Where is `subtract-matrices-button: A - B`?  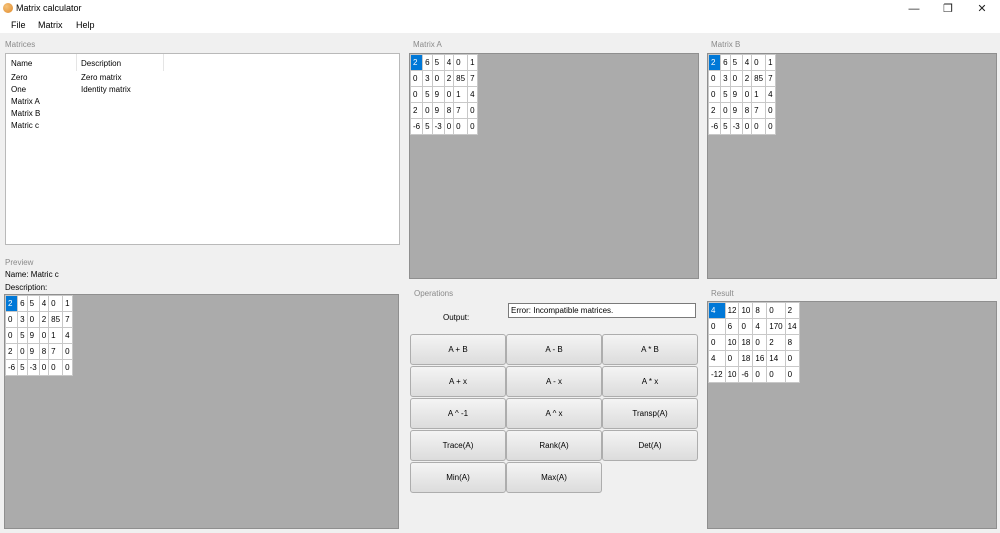 subtract-matrices-button: A - B is located at coordinates (554, 349).